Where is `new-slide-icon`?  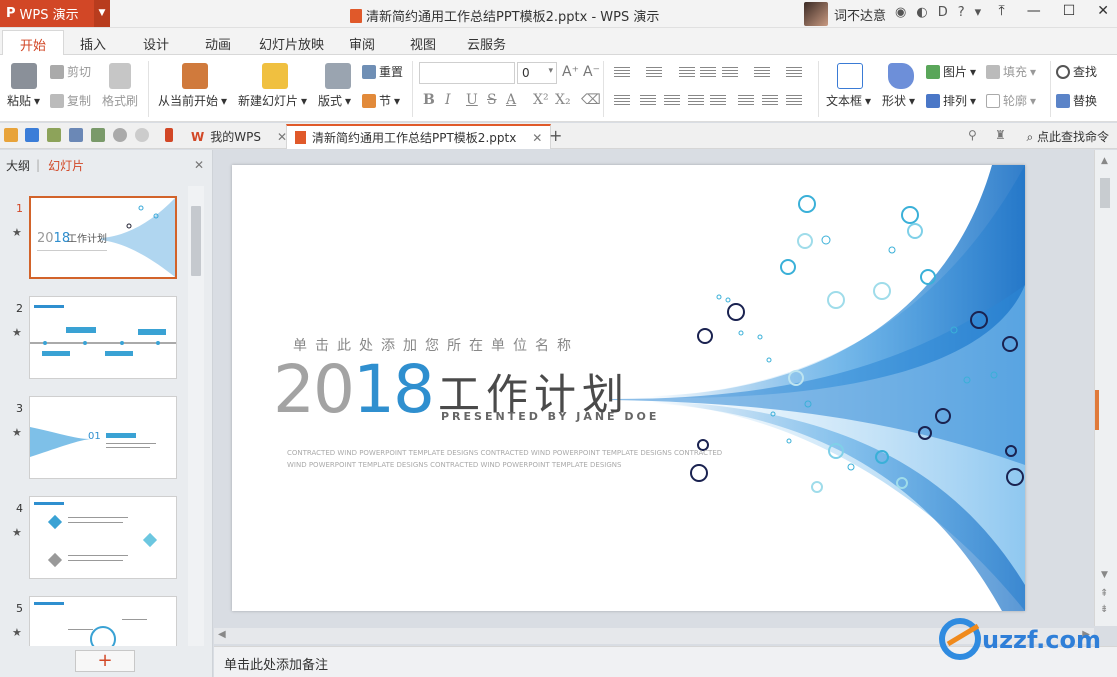 new-slide-icon is located at coordinates (275, 76).